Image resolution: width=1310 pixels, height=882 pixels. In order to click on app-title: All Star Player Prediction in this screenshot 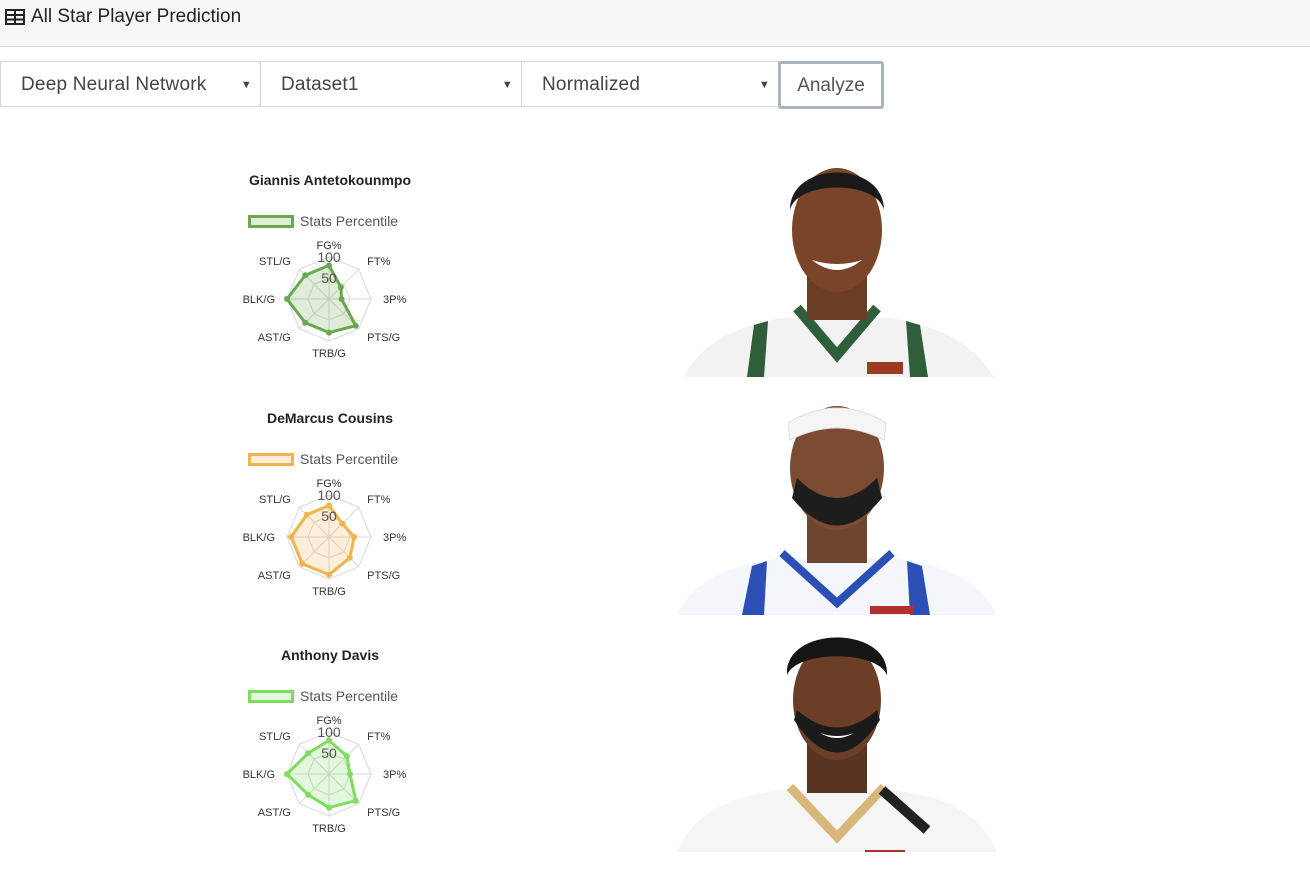, I will do `click(136, 16)`.